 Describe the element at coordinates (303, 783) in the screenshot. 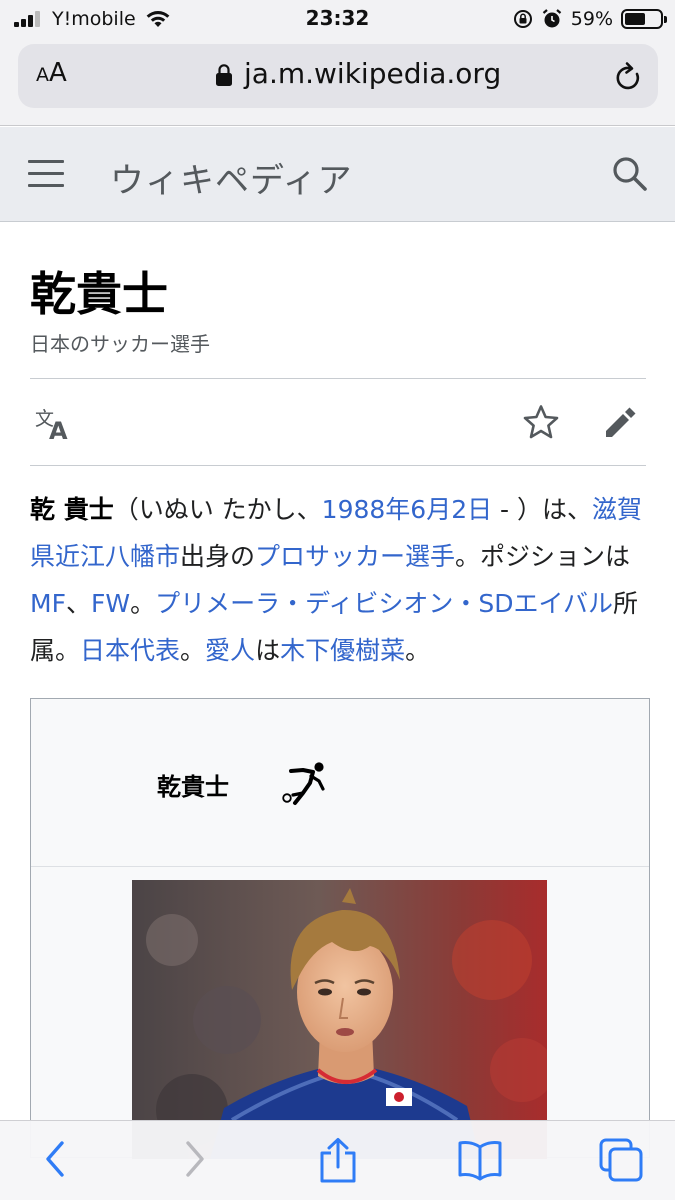

I see `soccer-player-icon` at that location.